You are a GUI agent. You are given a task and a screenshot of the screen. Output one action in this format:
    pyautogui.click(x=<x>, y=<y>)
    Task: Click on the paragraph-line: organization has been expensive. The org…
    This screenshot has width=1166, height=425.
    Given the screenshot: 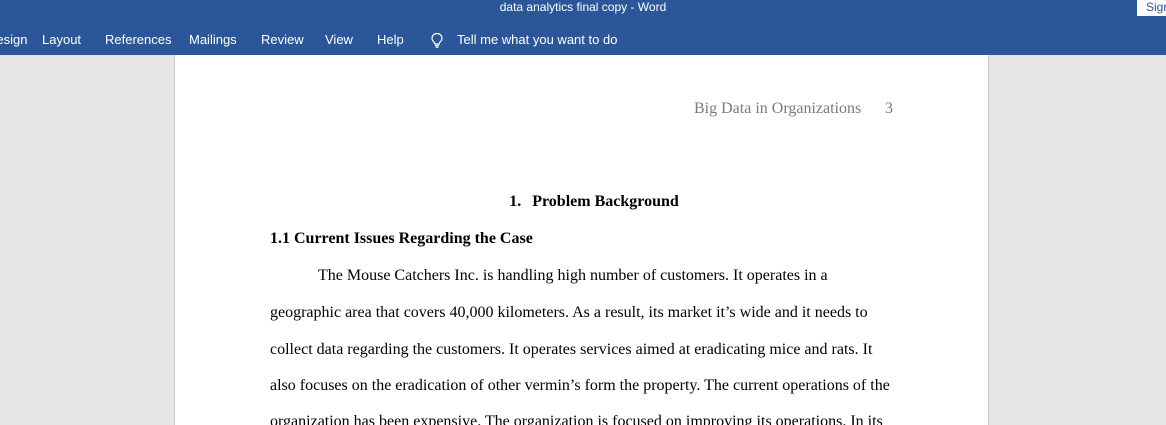 What is the action you would take?
    pyautogui.click(x=576, y=419)
    